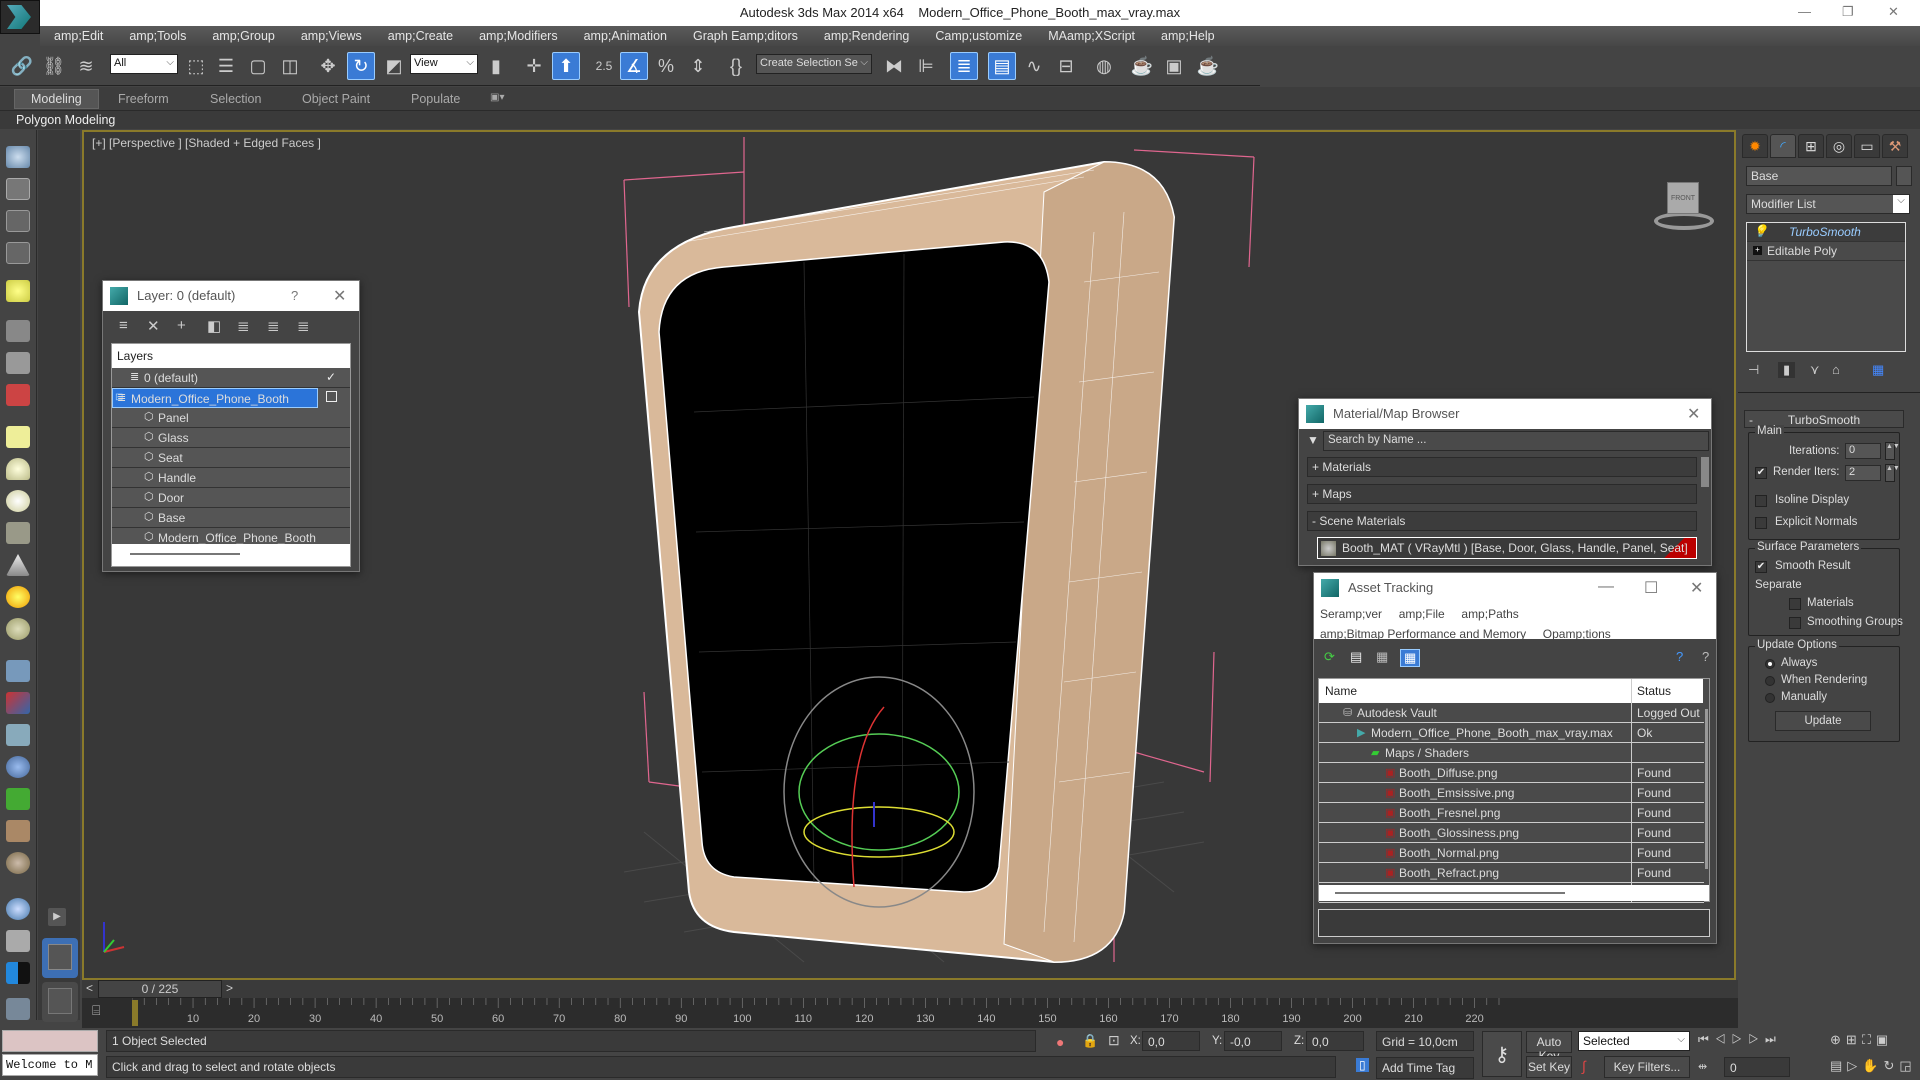 The height and width of the screenshot is (1080, 1920). Describe the element at coordinates (1867, 146) in the screenshot. I see `display-tab-icon: ▭` at that location.